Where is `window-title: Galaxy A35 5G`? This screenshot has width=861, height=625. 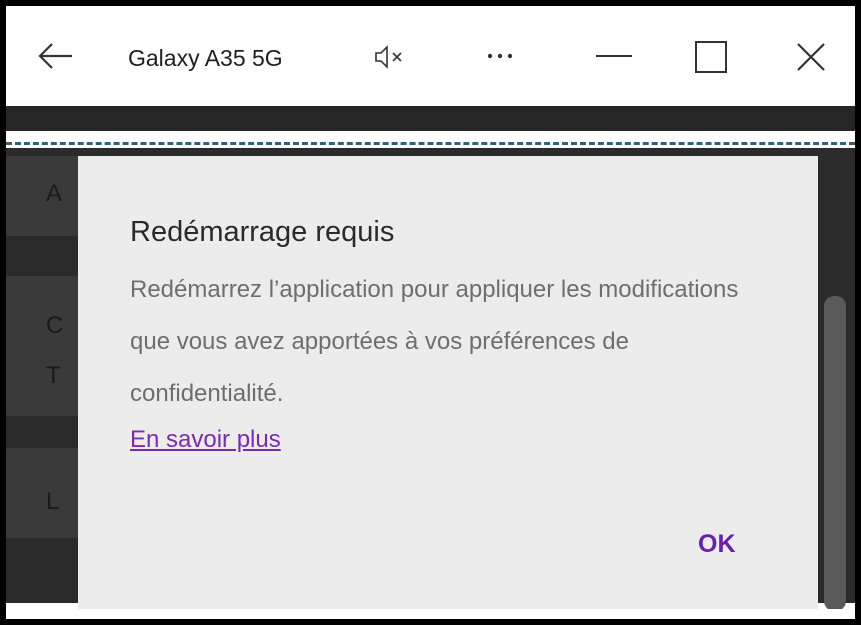
window-title: Galaxy A35 5G is located at coordinates (205, 58).